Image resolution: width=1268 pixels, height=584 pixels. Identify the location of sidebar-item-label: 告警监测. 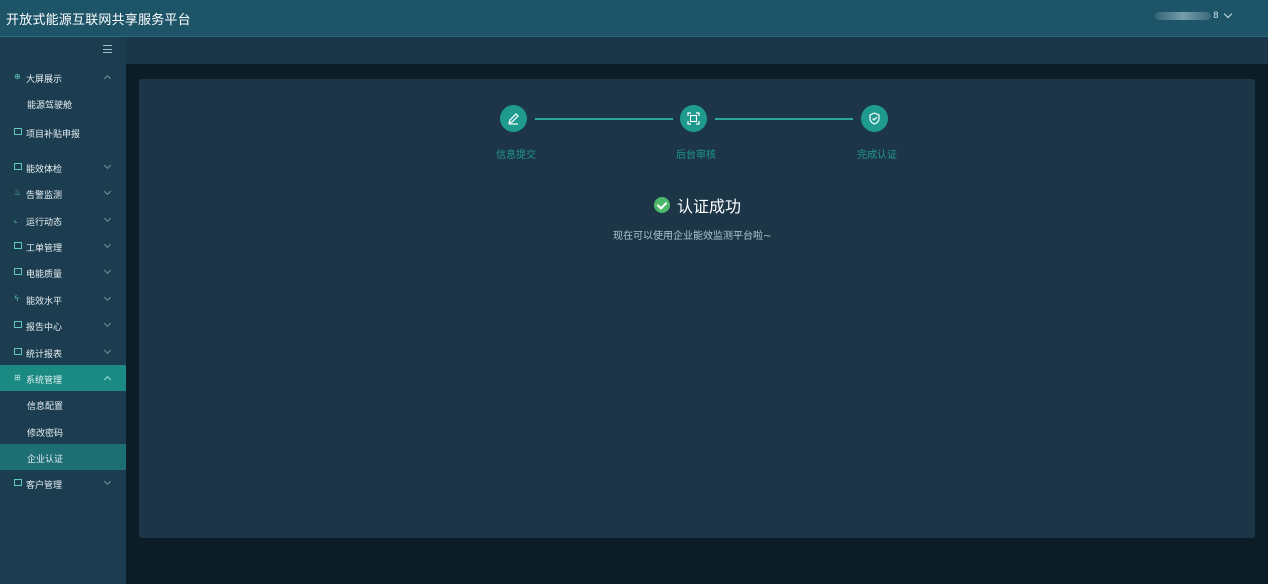
(44, 196).